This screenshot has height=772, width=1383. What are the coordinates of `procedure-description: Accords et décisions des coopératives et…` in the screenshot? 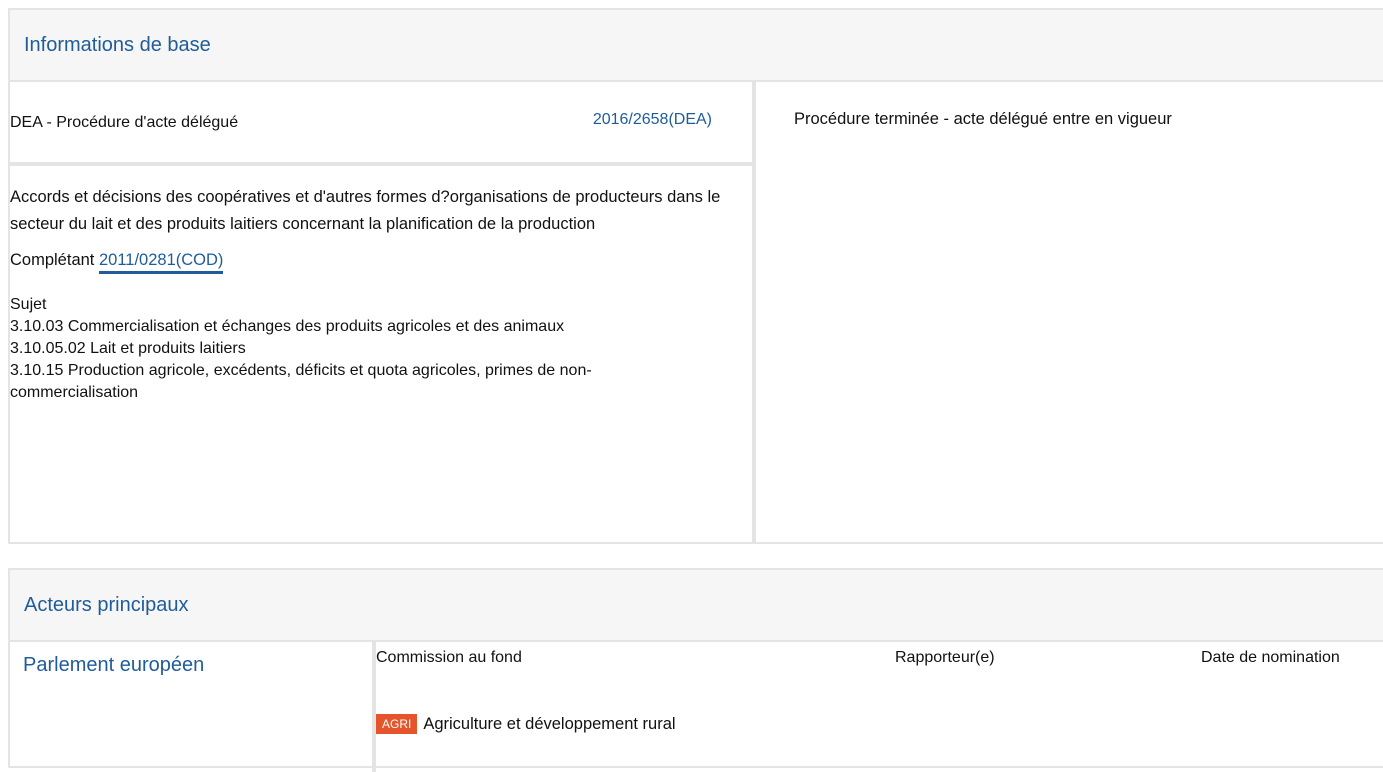 It's located at (365, 210).